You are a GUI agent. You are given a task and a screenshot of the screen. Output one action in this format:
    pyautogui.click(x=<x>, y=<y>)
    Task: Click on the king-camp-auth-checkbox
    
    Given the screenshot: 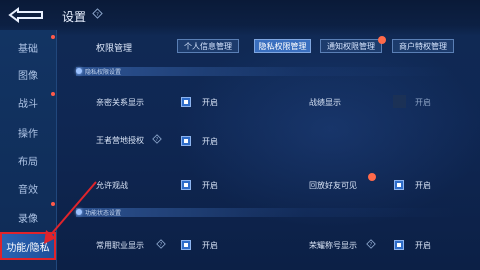 What is the action you would take?
    pyautogui.click(x=186, y=141)
    